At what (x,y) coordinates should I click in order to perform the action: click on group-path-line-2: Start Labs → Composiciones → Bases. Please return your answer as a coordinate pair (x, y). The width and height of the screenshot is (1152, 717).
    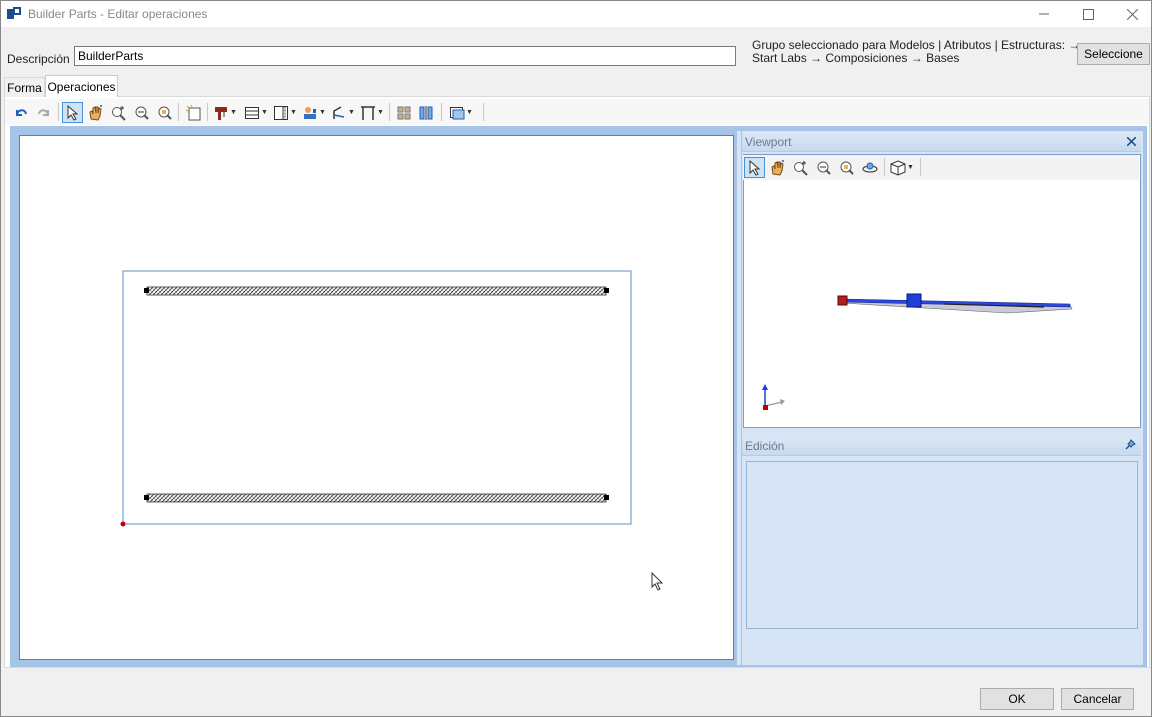
    Looking at the image, I should click on (856, 58).